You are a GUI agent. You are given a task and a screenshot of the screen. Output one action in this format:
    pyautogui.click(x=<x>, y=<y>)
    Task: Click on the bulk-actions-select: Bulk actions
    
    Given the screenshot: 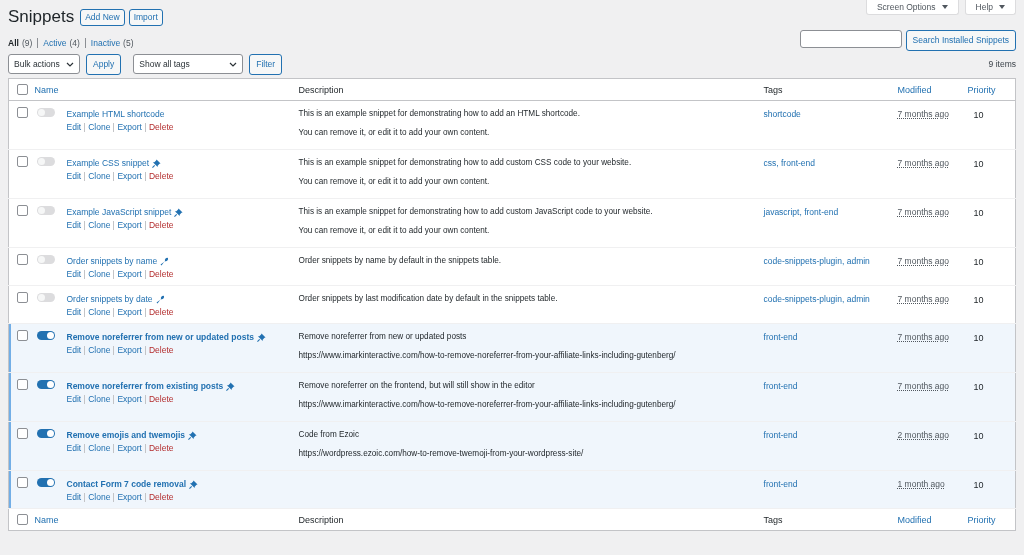 What is the action you would take?
    pyautogui.click(x=44, y=64)
    